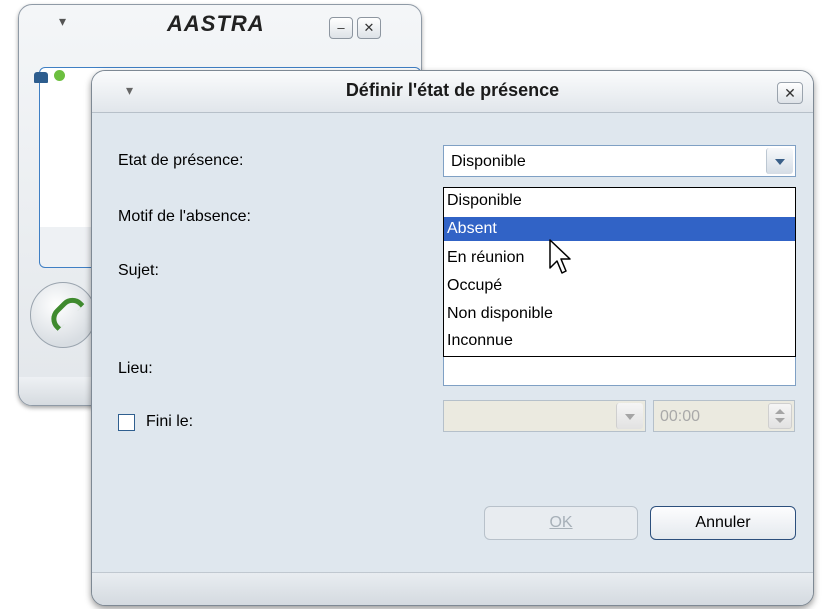 Image resolution: width=827 pixels, height=609 pixels. Describe the element at coordinates (560, 256) in the screenshot. I see `mouse-cursor-icon` at that location.